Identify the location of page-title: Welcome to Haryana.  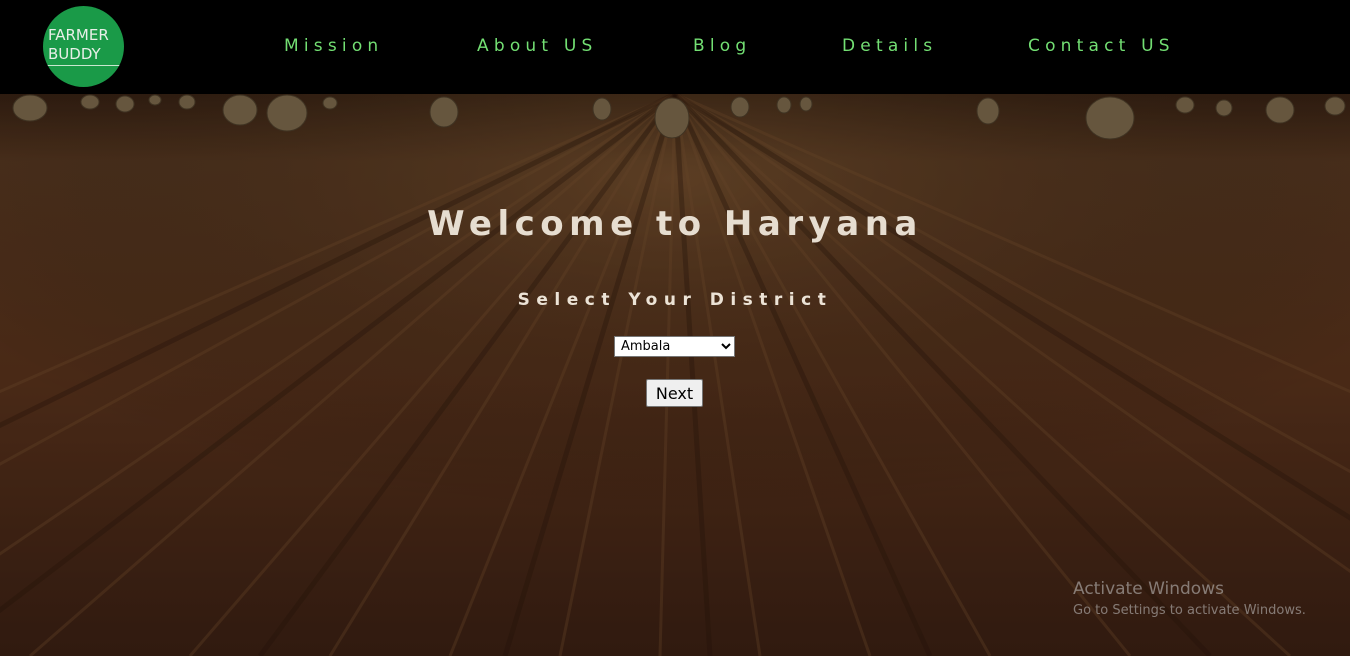
(675, 224).